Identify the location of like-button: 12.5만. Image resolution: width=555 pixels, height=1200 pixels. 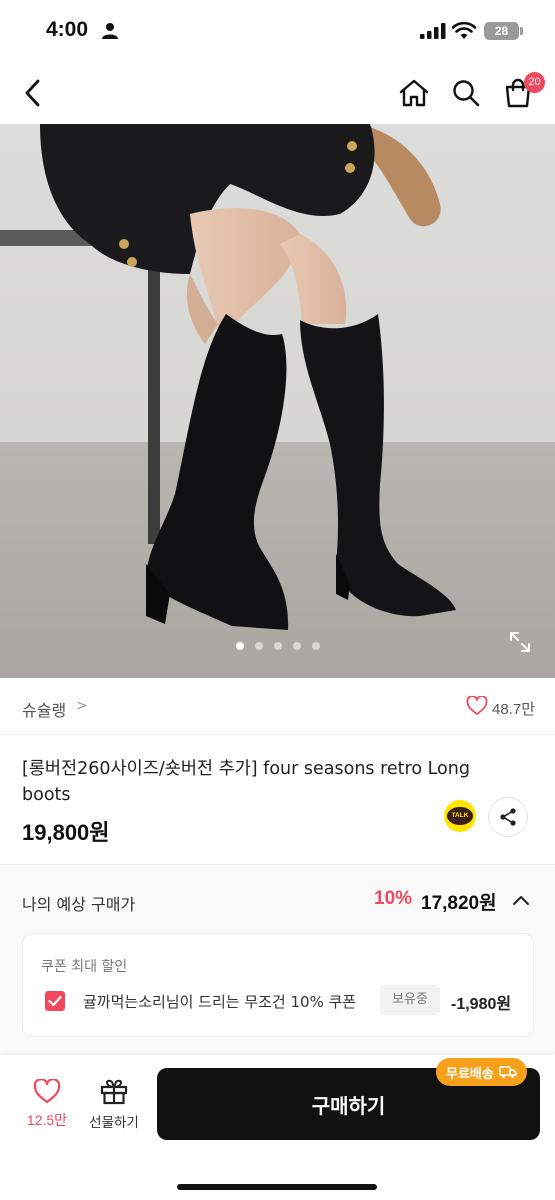
(47, 1109).